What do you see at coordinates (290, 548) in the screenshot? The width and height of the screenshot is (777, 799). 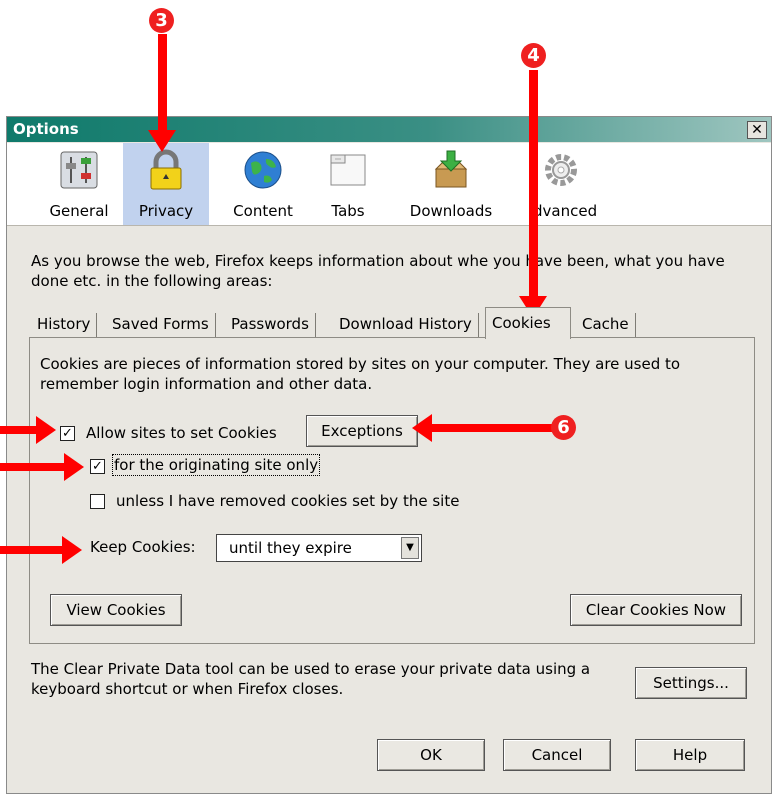 I see `keep-cookies-value: until they expire` at bounding box center [290, 548].